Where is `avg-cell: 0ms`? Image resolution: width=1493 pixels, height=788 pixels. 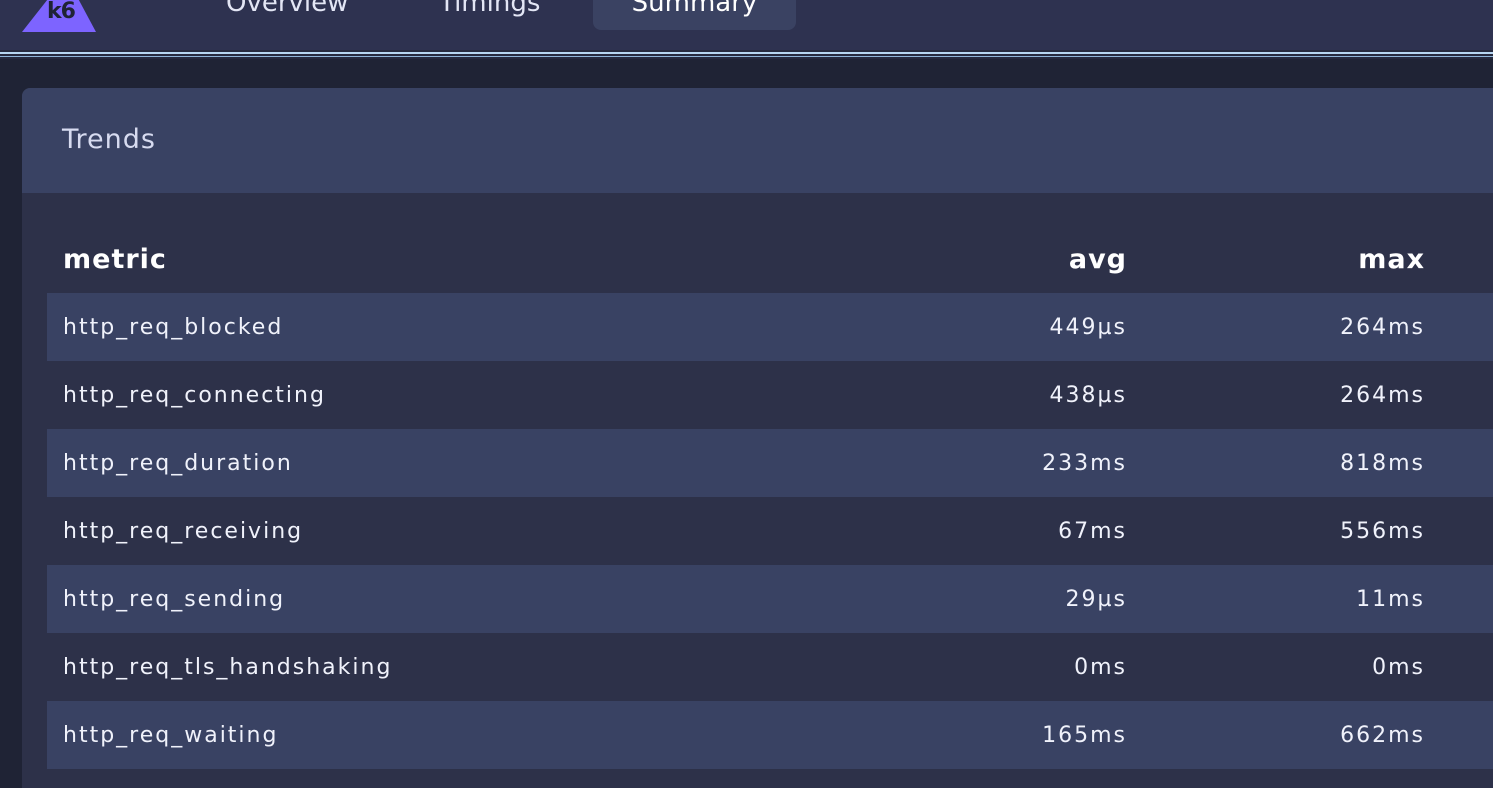
avg-cell: 0ms is located at coordinates (1022, 667).